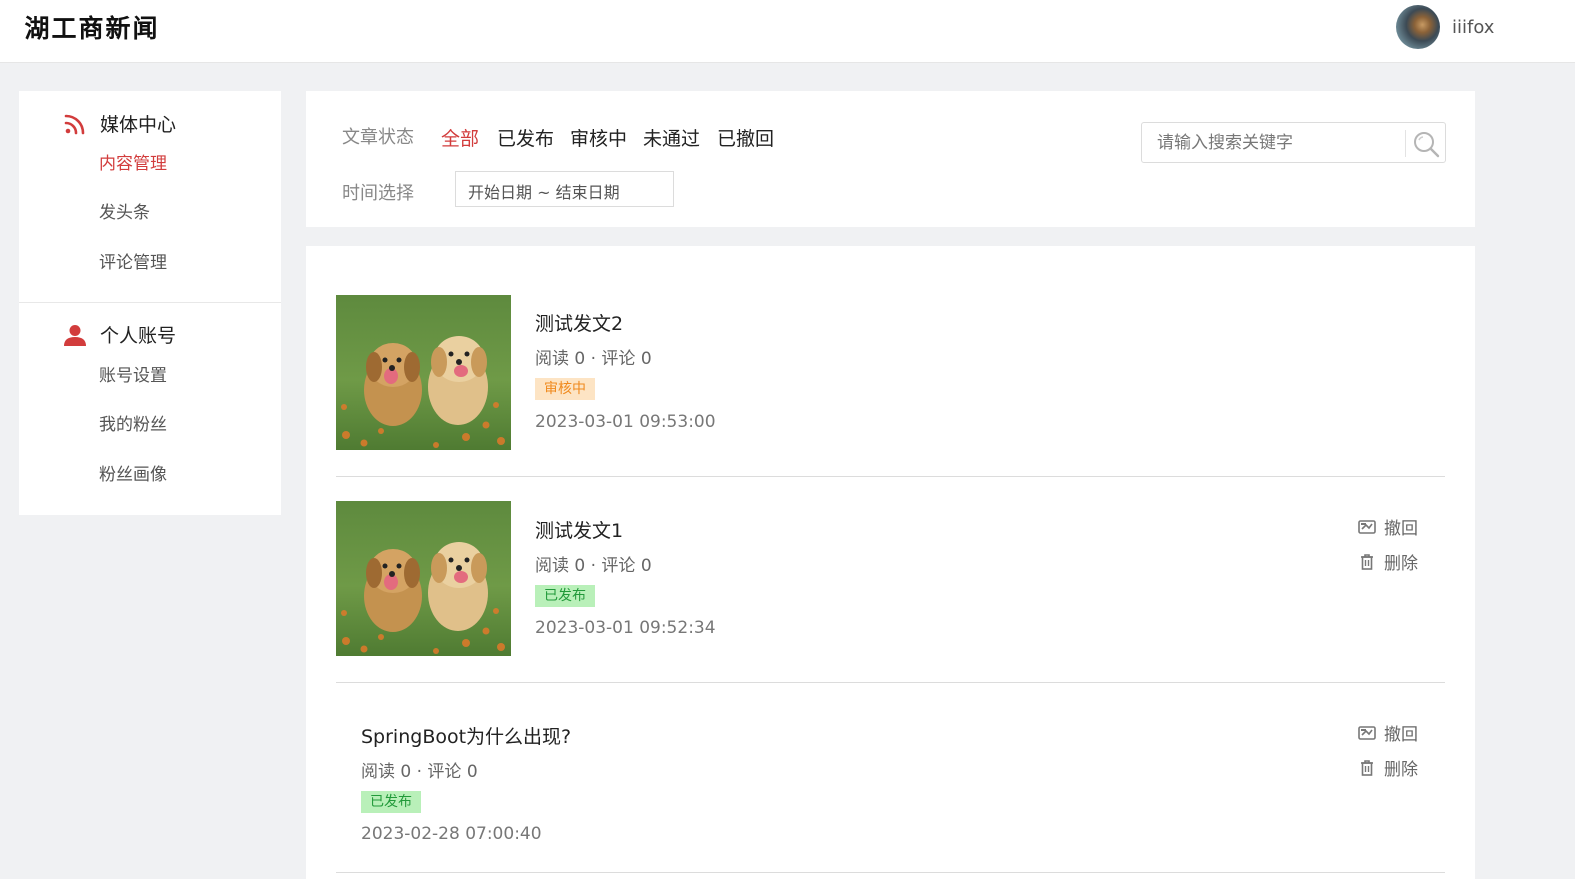 The width and height of the screenshot is (1575, 879). Describe the element at coordinates (138, 125) in the screenshot. I see `sidebar-group-title: 媒体中心` at that location.